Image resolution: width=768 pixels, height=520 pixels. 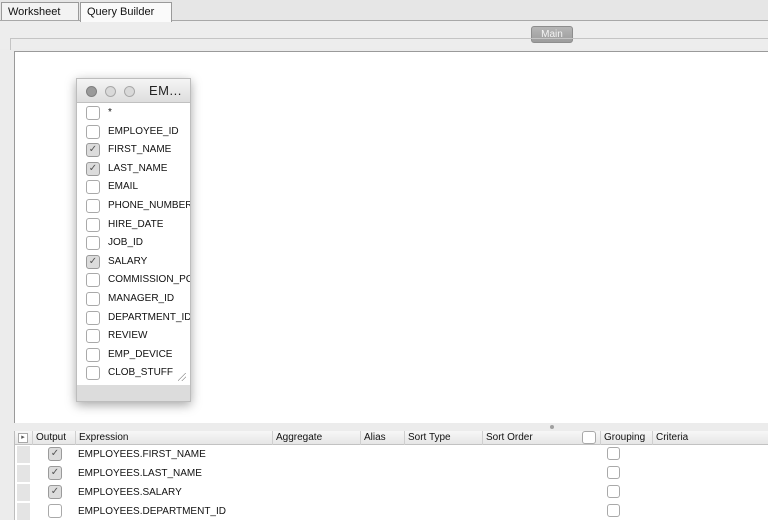 I want to click on column-row: CLOB_STUFF, so click(x=133, y=373).